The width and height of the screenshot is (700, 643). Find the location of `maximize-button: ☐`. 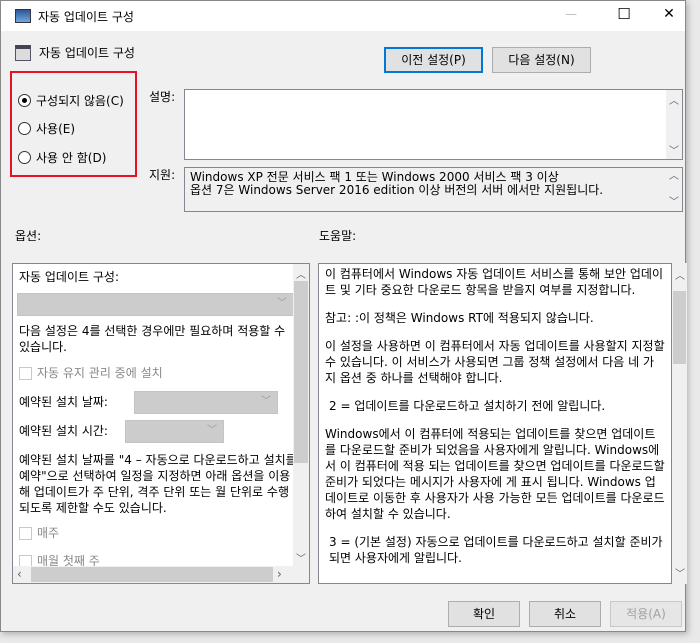

maximize-button: ☐ is located at coordinates (624, 14).